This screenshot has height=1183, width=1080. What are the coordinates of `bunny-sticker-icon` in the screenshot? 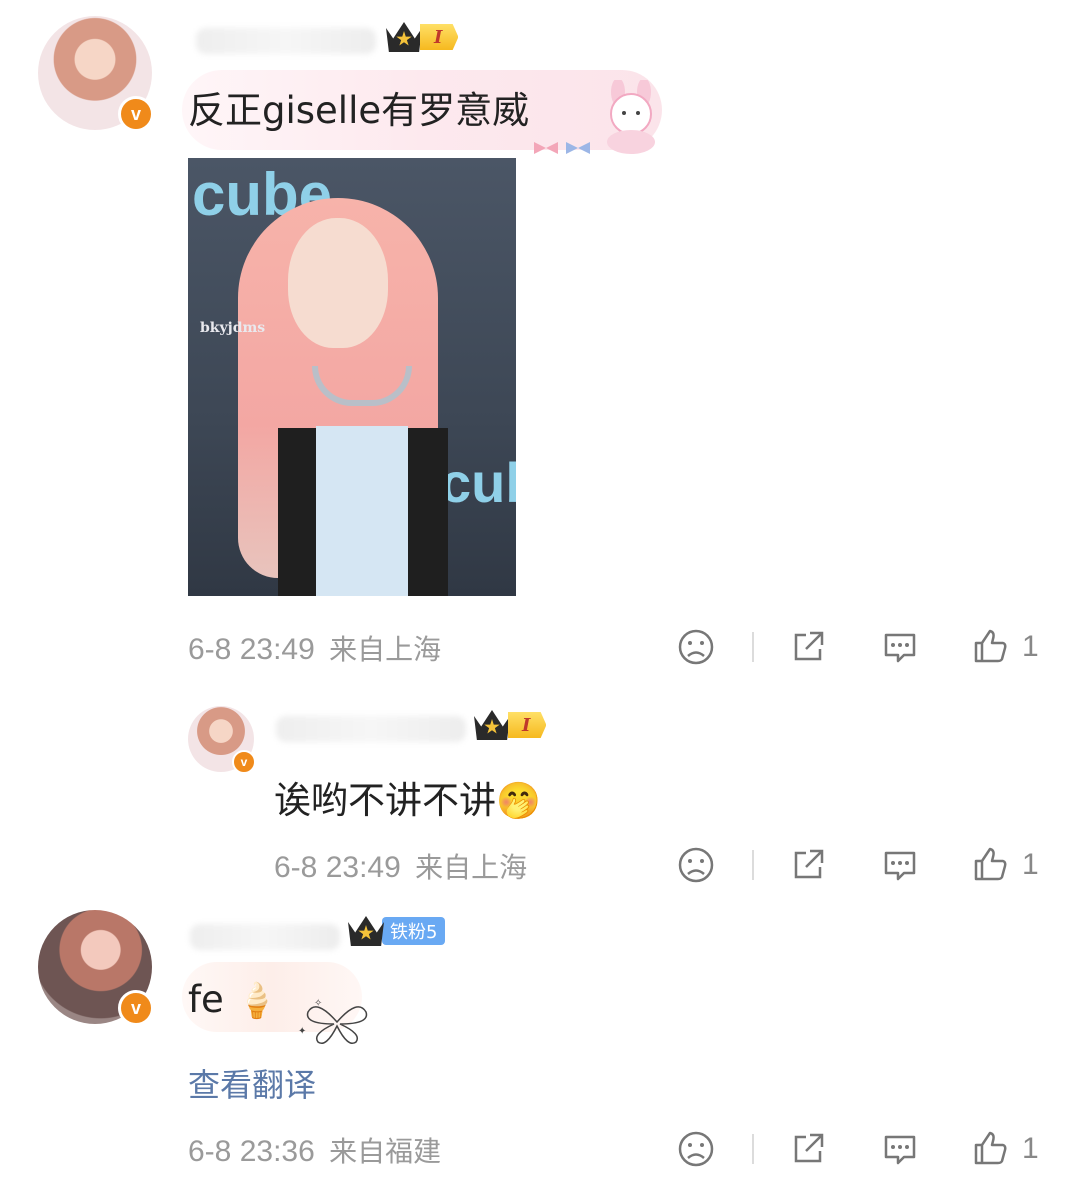 It's located at (631, 117).